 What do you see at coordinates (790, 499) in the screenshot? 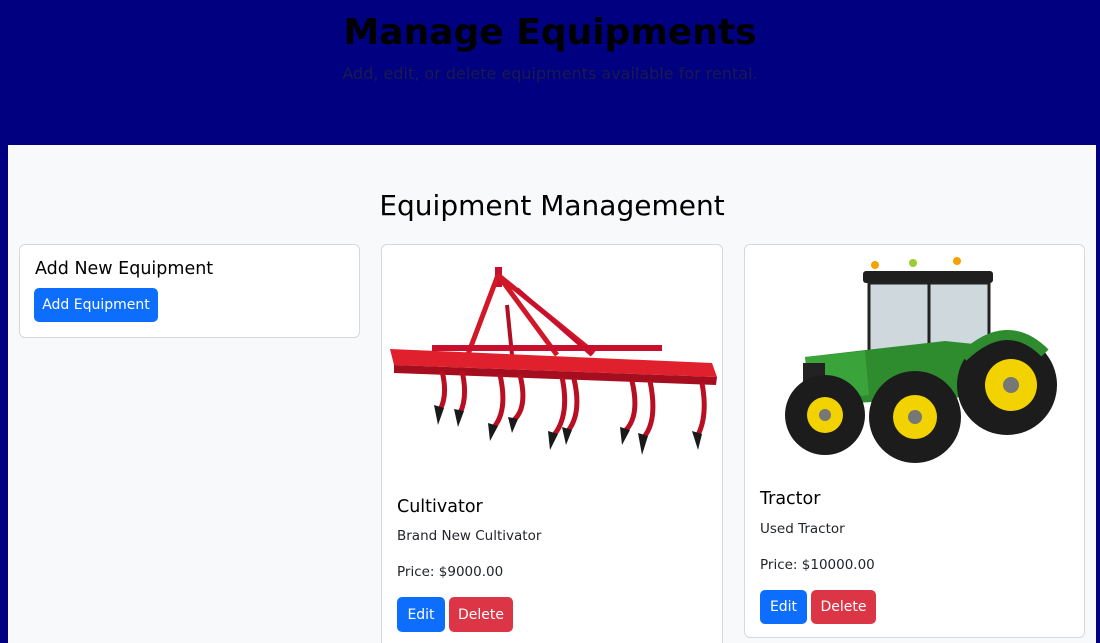
I see `equipment-name: Tractor` at bounding box center [790, 499].